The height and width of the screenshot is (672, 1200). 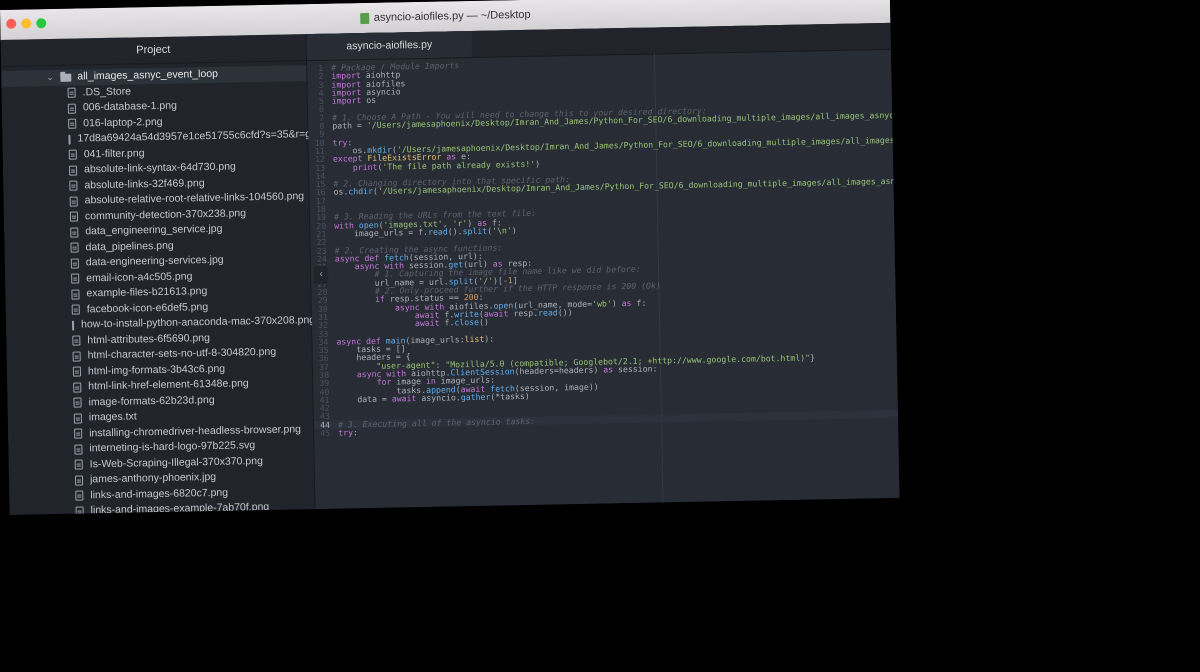 I want to click on line-number: 45, so click(x=325, y=432).